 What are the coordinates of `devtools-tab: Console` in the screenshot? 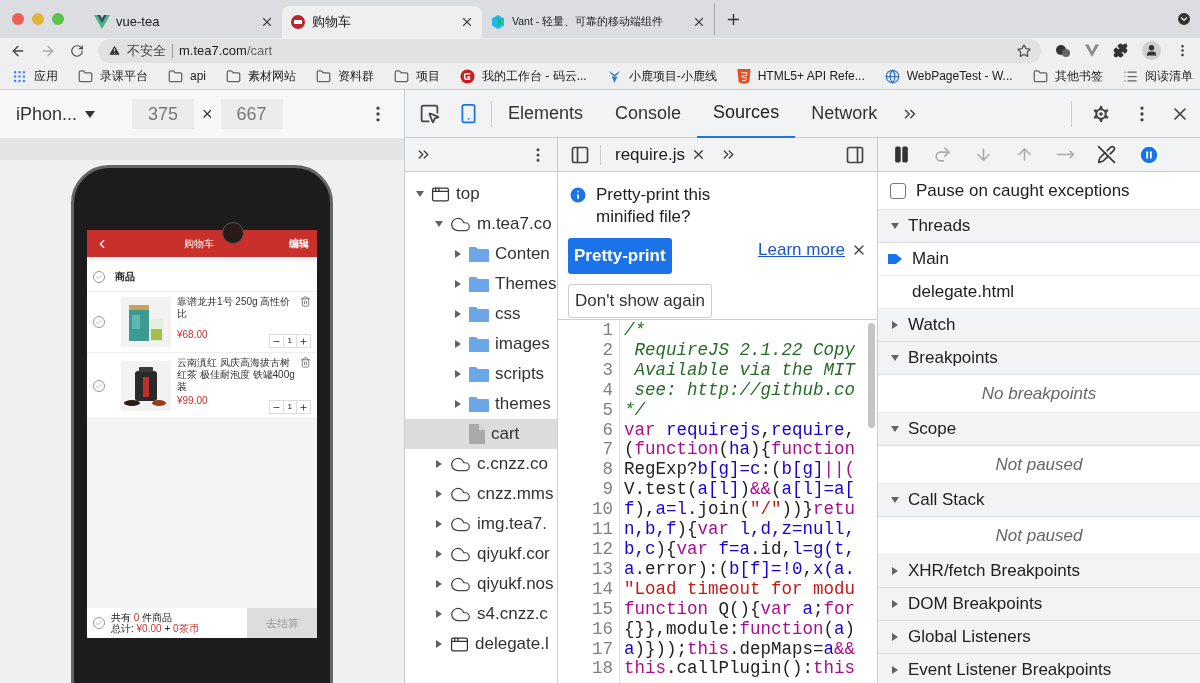 It's located at (648, 113).